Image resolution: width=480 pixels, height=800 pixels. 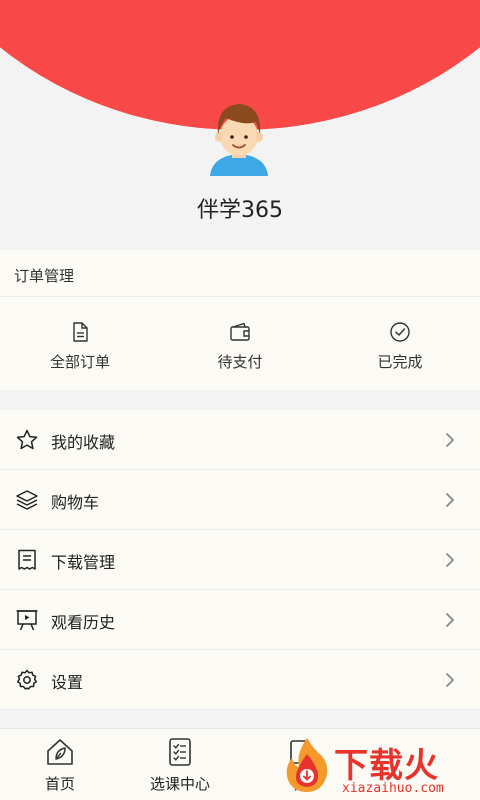 What do you see at coordinates (240, 620) in the screenshot?
I see `menu-item-history: 观看历史` at bounding box center [240, 620].